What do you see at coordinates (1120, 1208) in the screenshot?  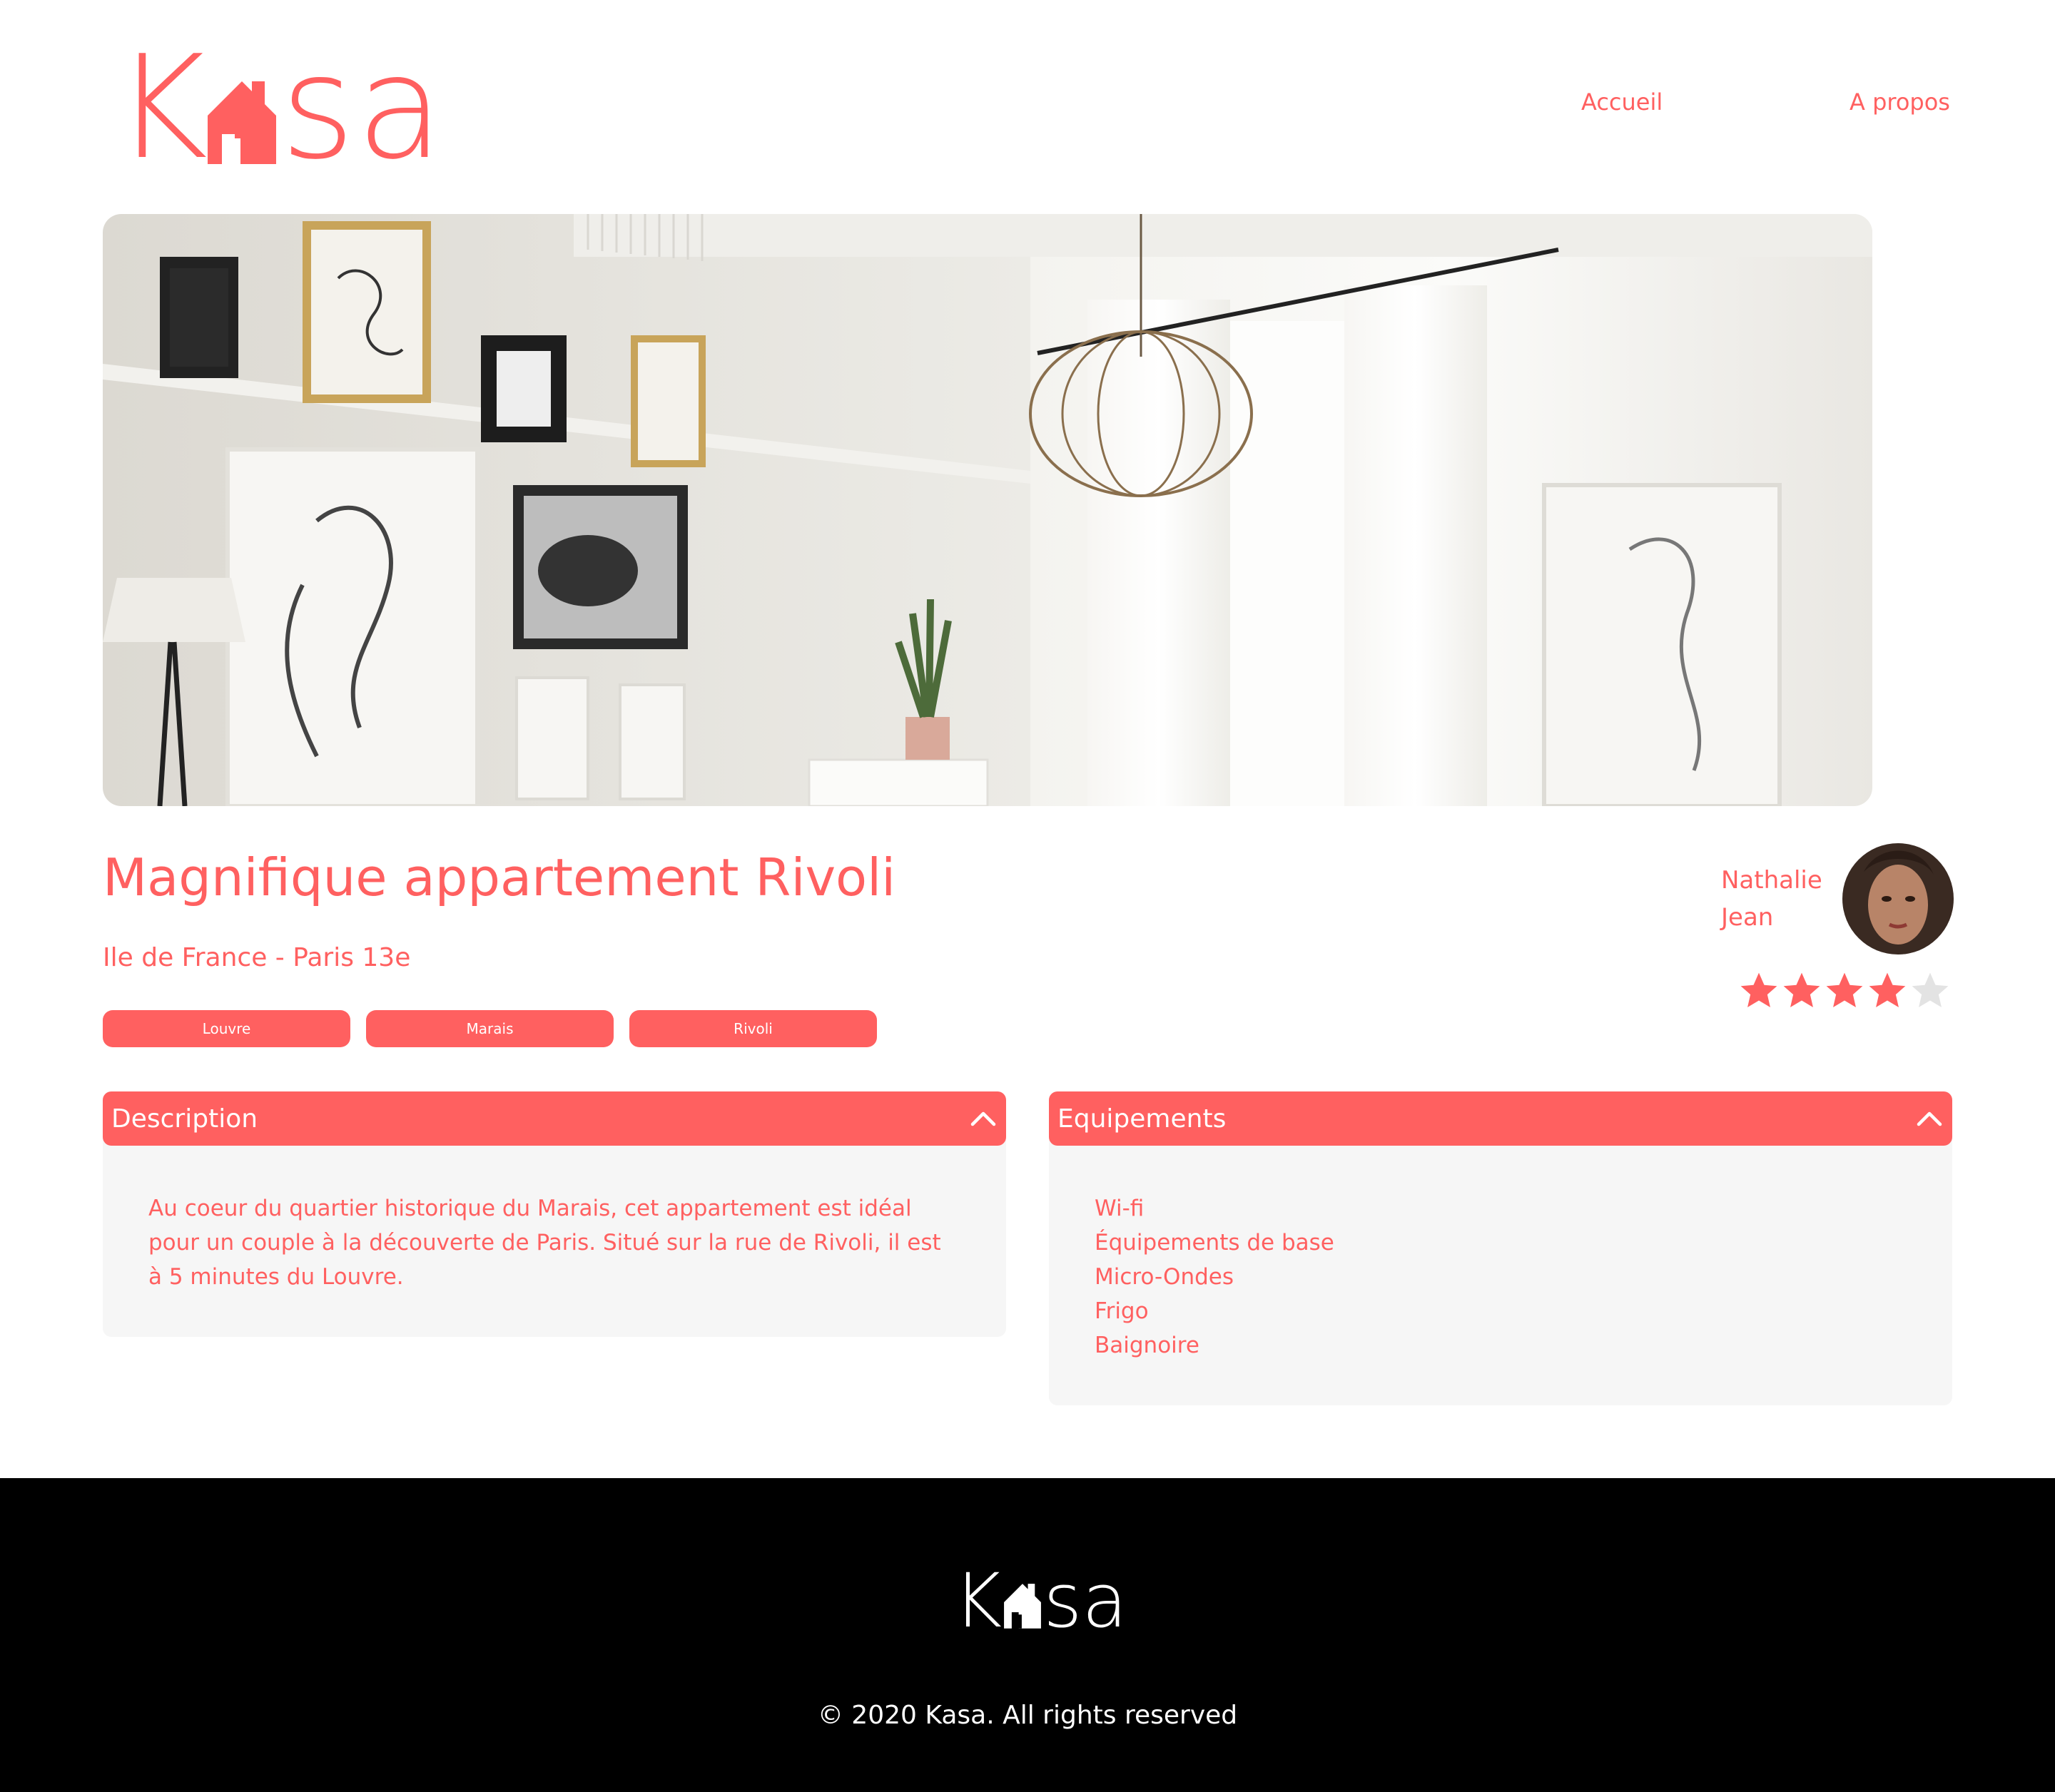 I see `list-item: Wi-fi` at bounding box center [1120, 1208].